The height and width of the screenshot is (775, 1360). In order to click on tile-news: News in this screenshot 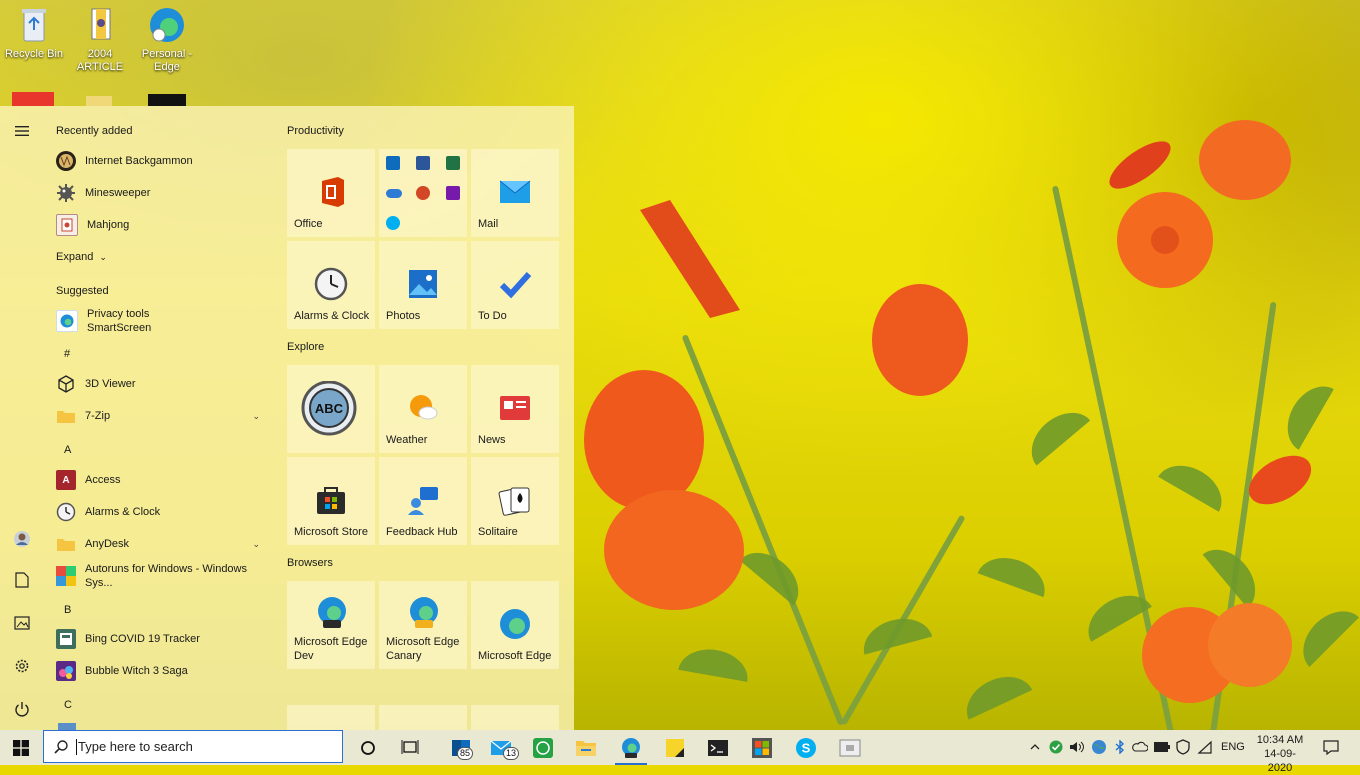, I will do `click(515, 409)`.